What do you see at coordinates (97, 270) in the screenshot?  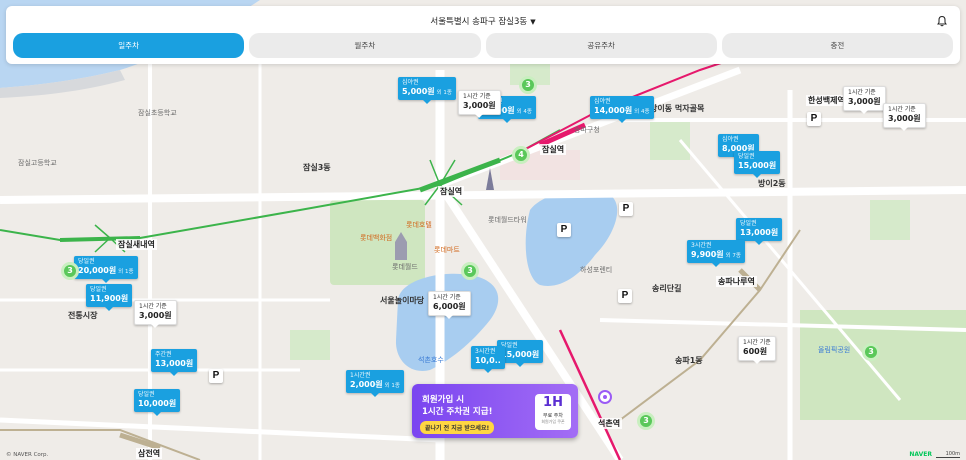 I see `price-value: 20,000원` at bounding box center [97, 270].